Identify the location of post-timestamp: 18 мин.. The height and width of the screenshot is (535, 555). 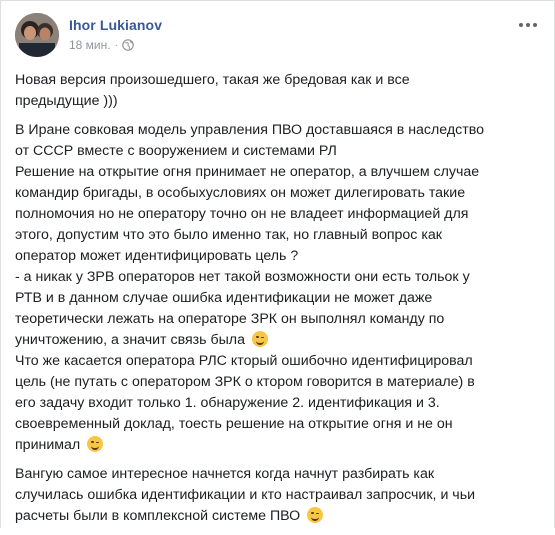
(90, 45).